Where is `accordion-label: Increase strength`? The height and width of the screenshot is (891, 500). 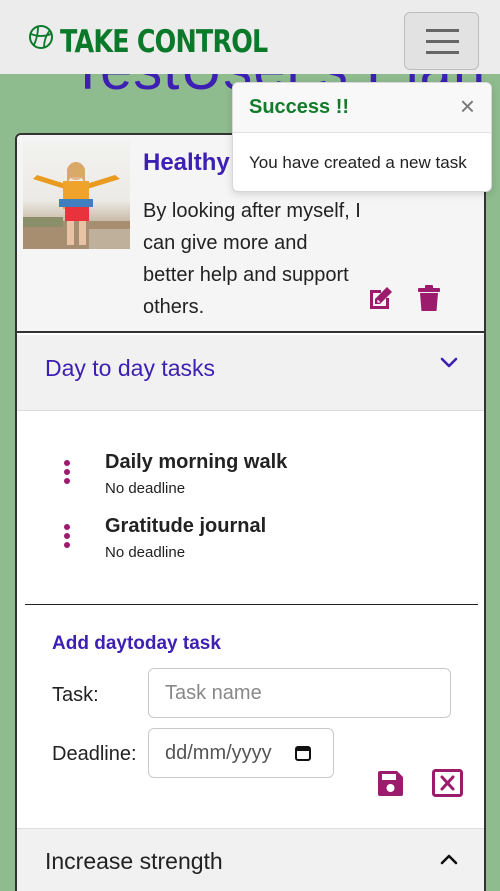
accordion-label: Increase strength is located at coordinates (134, 861).